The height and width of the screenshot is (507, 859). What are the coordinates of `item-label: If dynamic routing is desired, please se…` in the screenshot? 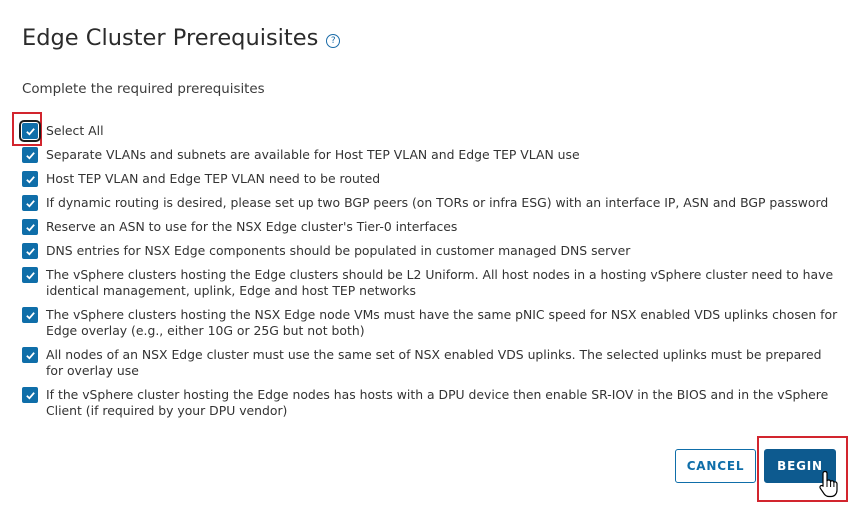 It's located at (437, 202).